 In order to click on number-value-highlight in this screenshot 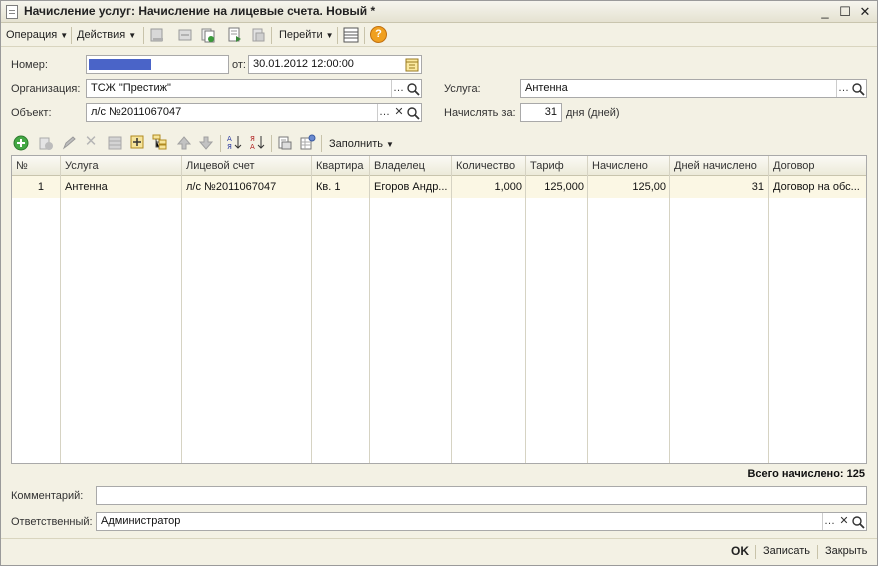, I will do `click(120, 64)`.